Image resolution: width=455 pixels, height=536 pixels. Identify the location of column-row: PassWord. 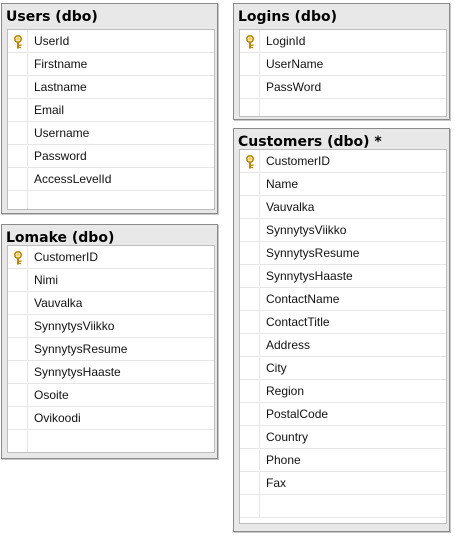
(343, 87).